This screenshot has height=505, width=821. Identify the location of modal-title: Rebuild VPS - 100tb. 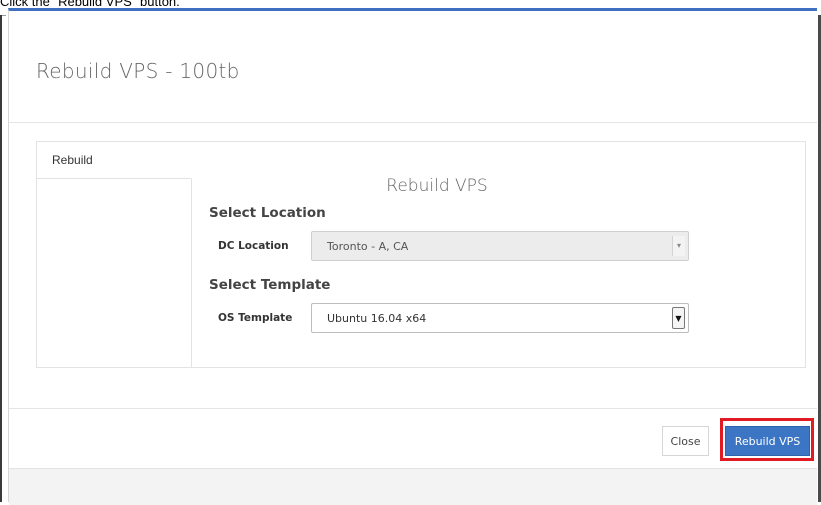
(138, 71).